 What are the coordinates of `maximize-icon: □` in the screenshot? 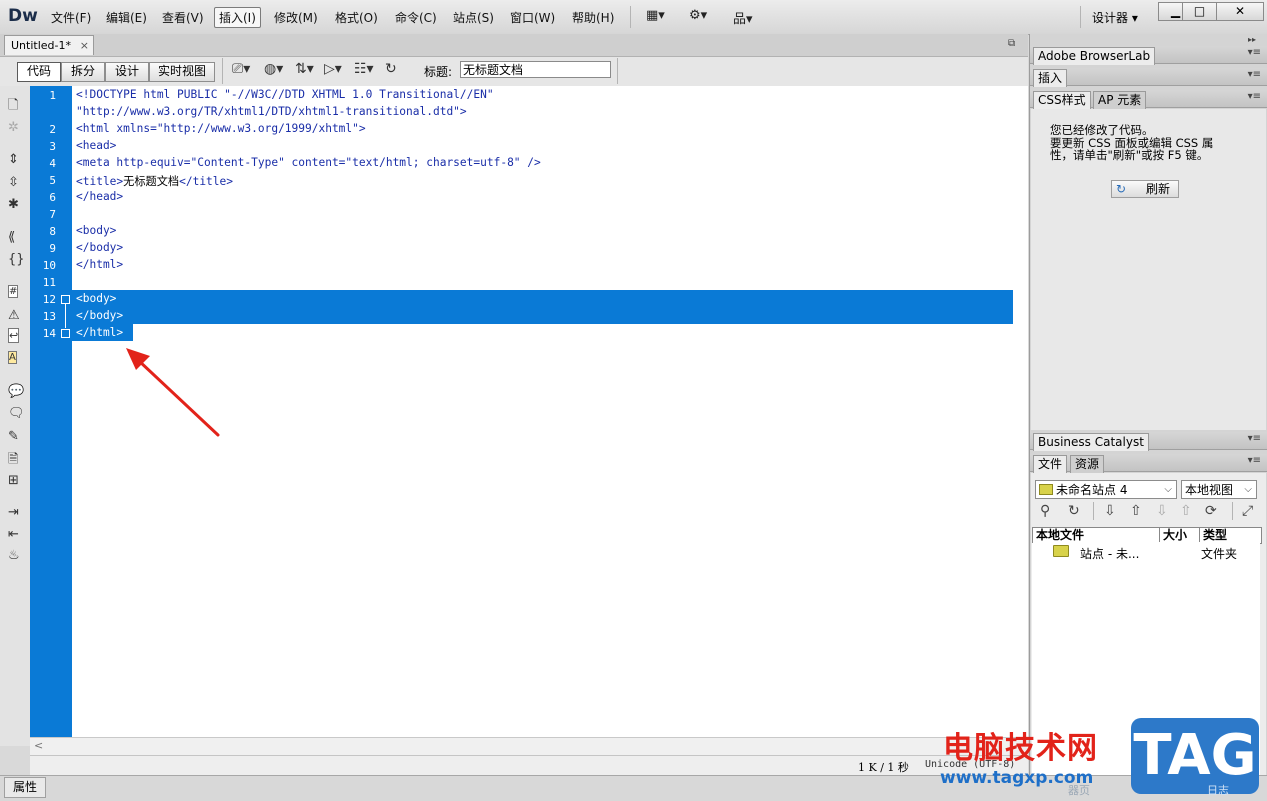 It's located at (1199, 11).